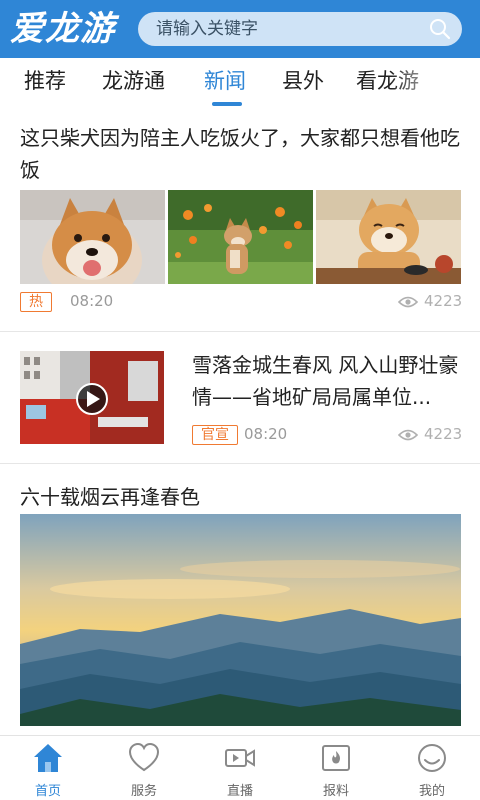 Image resolution: width=480 pixels, height=800 pixels. What do you see at coordinates (144, 757) in the screenshot?
I see `heart-icon` at bounding box center [144, 757].